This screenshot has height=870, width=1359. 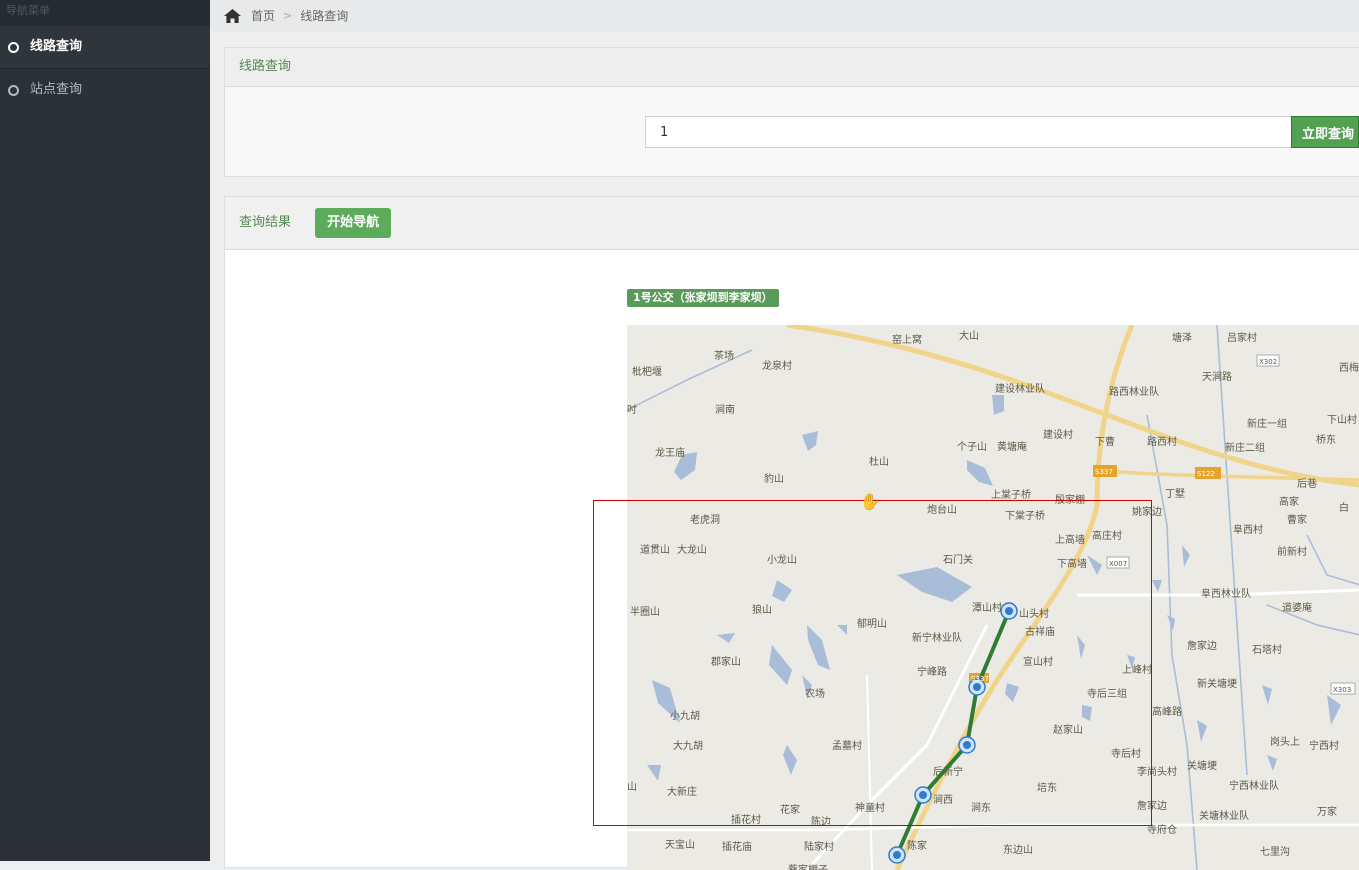 I want to click on map-place-label: 下高墙, so click(x=1072, y=563).